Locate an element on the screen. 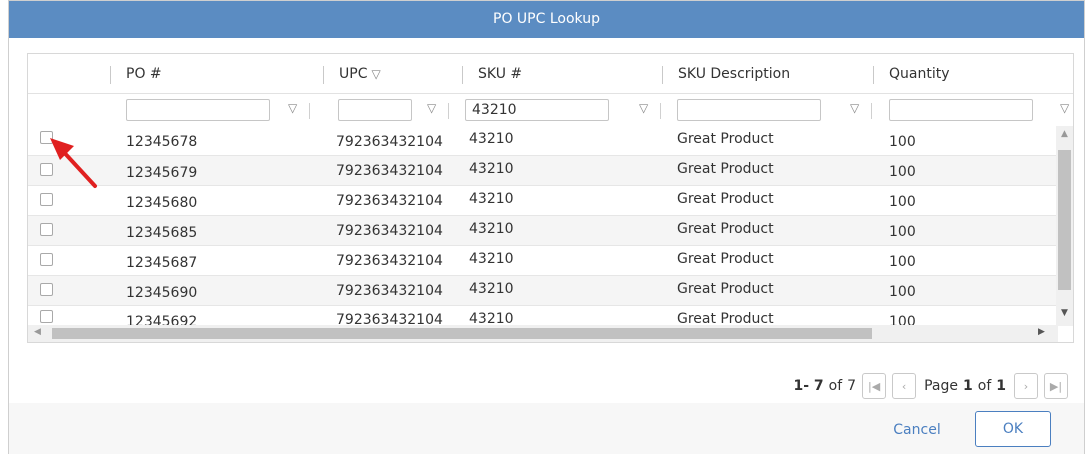  vertical-scroll-thumb is located at coordinates (1064, 220).